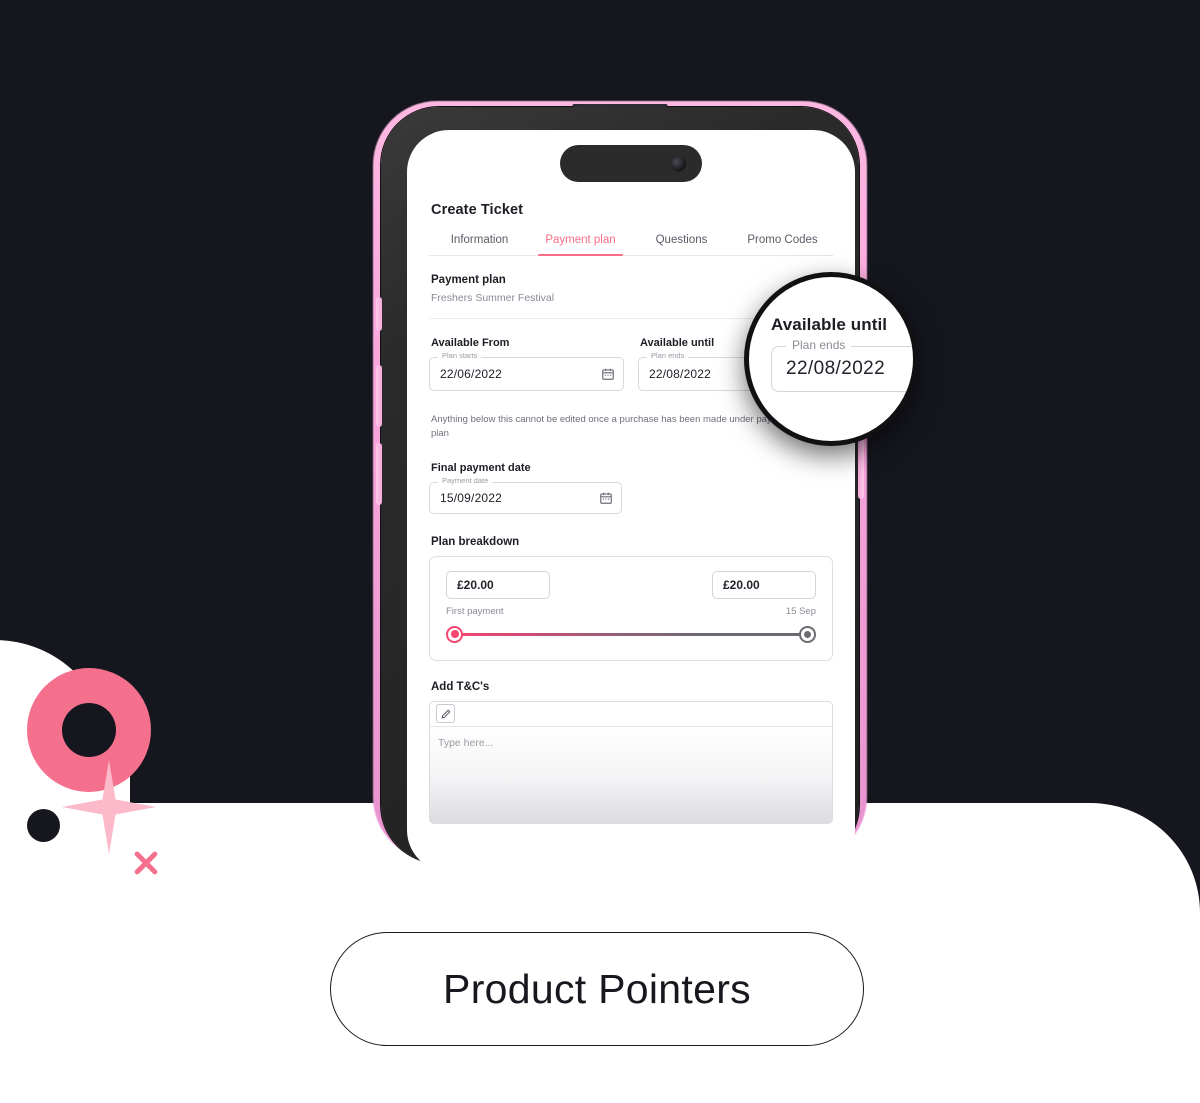 The image size is (1200, 1103). What do you see at coordinates (460, 356) in the screenshot?
I see `plan-starts-legend: Plan starts` at bounding box center [460, 356].